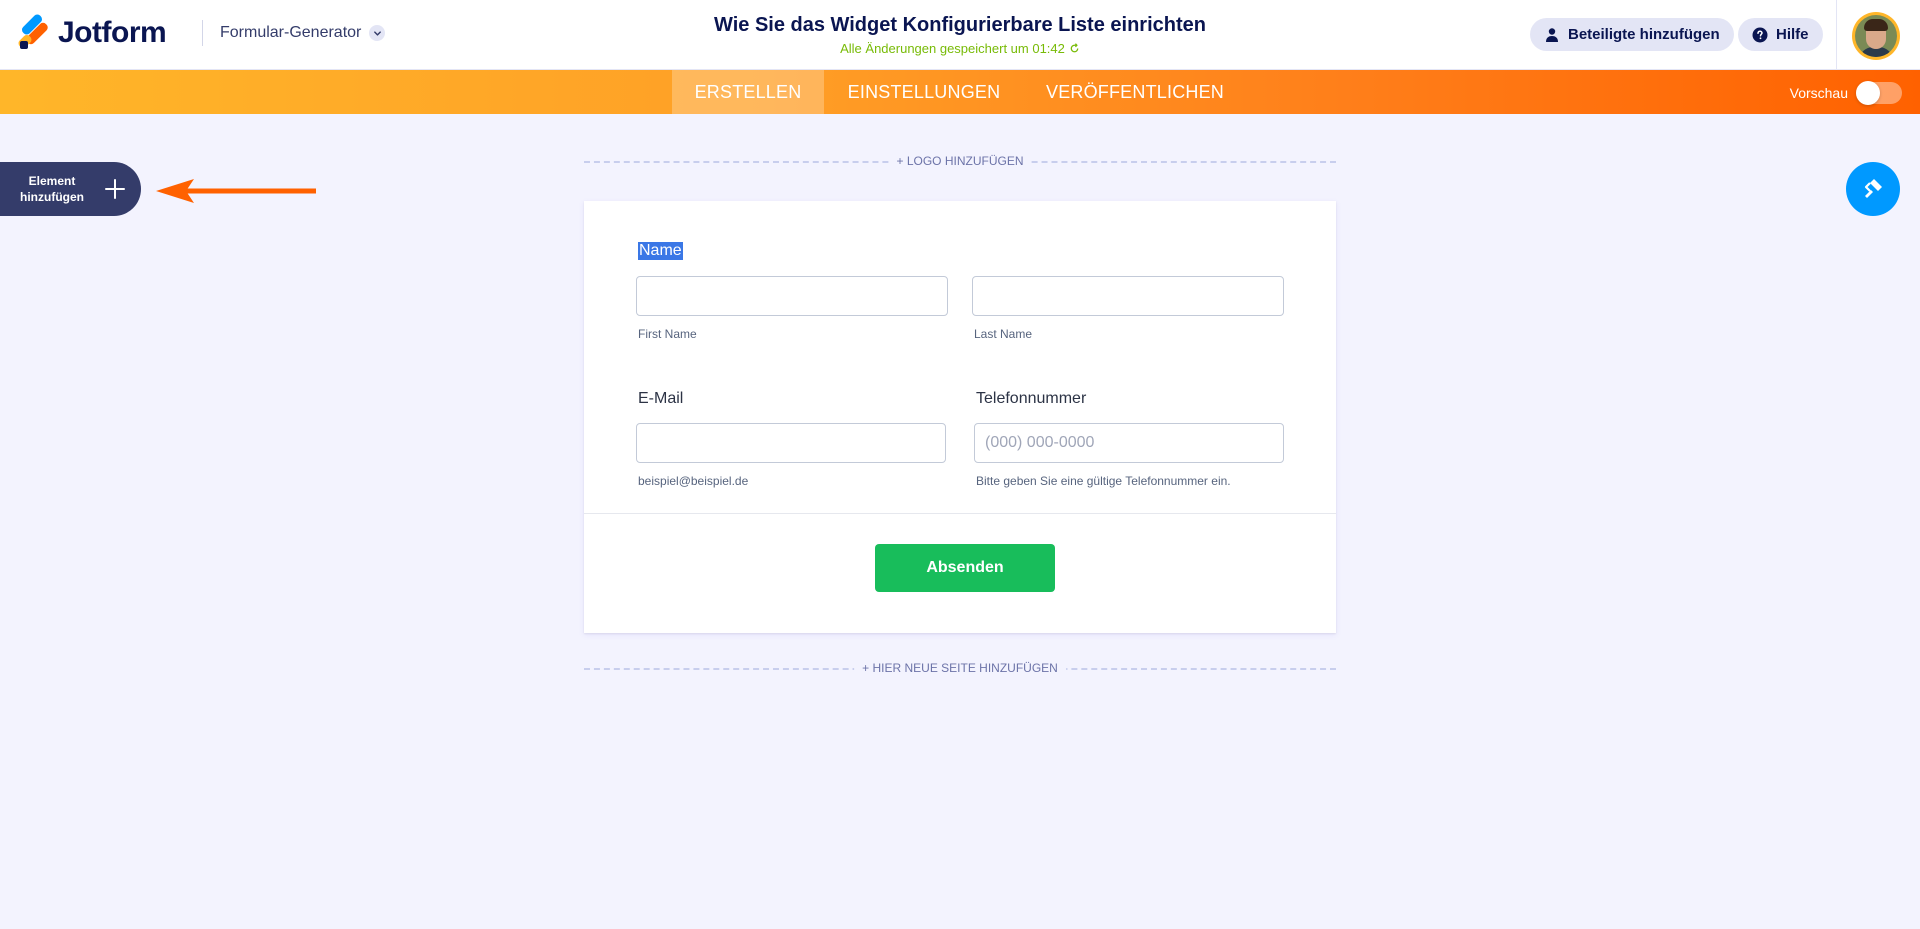 The image size is (1920, 929). Describe the element at coordinates (1644, 34) in the screenshot. I see `add-collaborators-label: Beteiligte hinzufügen` at that location.